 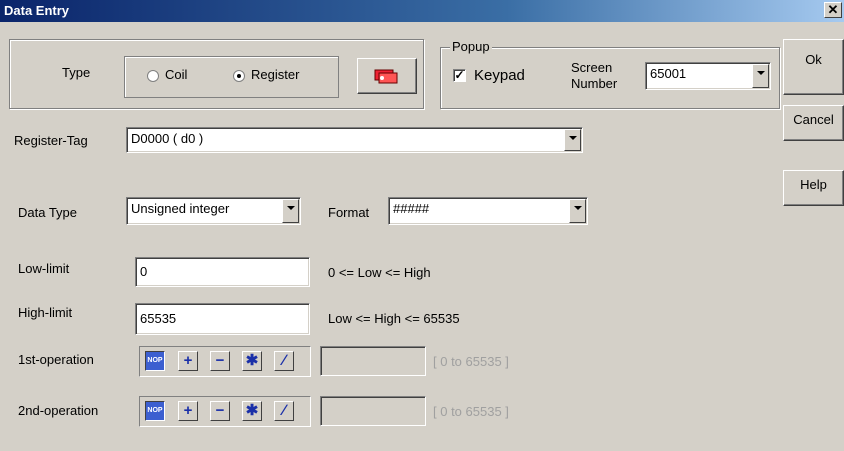 I want to click on screen-label: Screen, so click(x=592, y=67).